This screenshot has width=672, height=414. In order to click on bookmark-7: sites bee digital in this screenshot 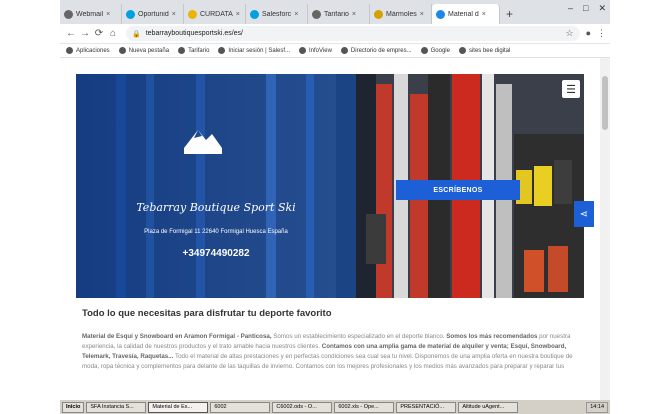, I will do `click(484, 50)`.